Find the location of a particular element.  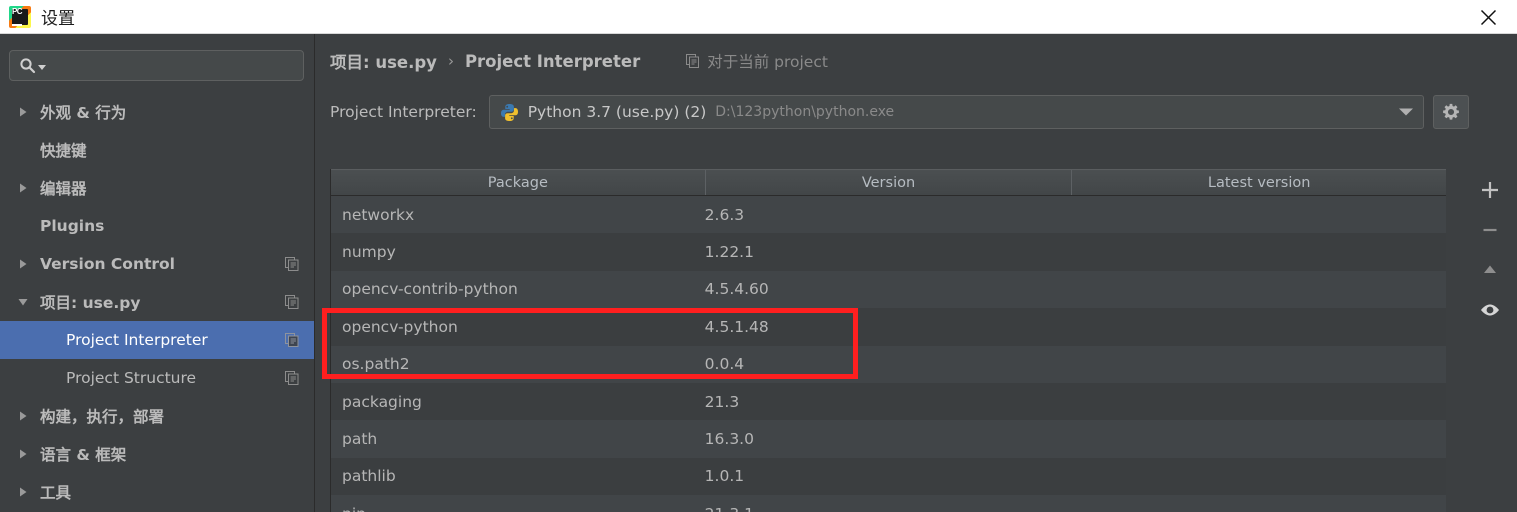

interpreter-settings-button is located at coordinates (1450, 112).